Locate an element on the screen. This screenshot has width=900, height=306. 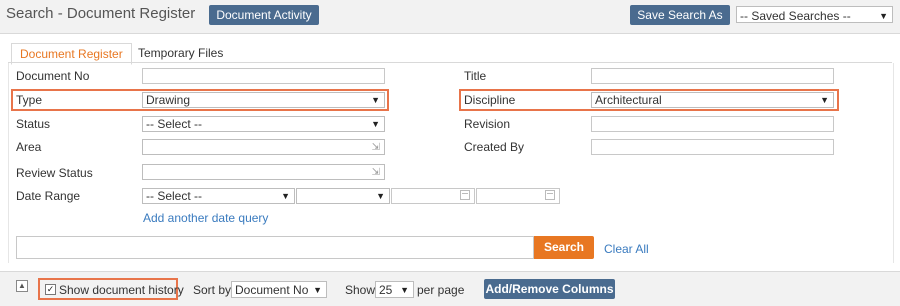
date-range-value: -- Select -- is located at coordinates (174, 196).